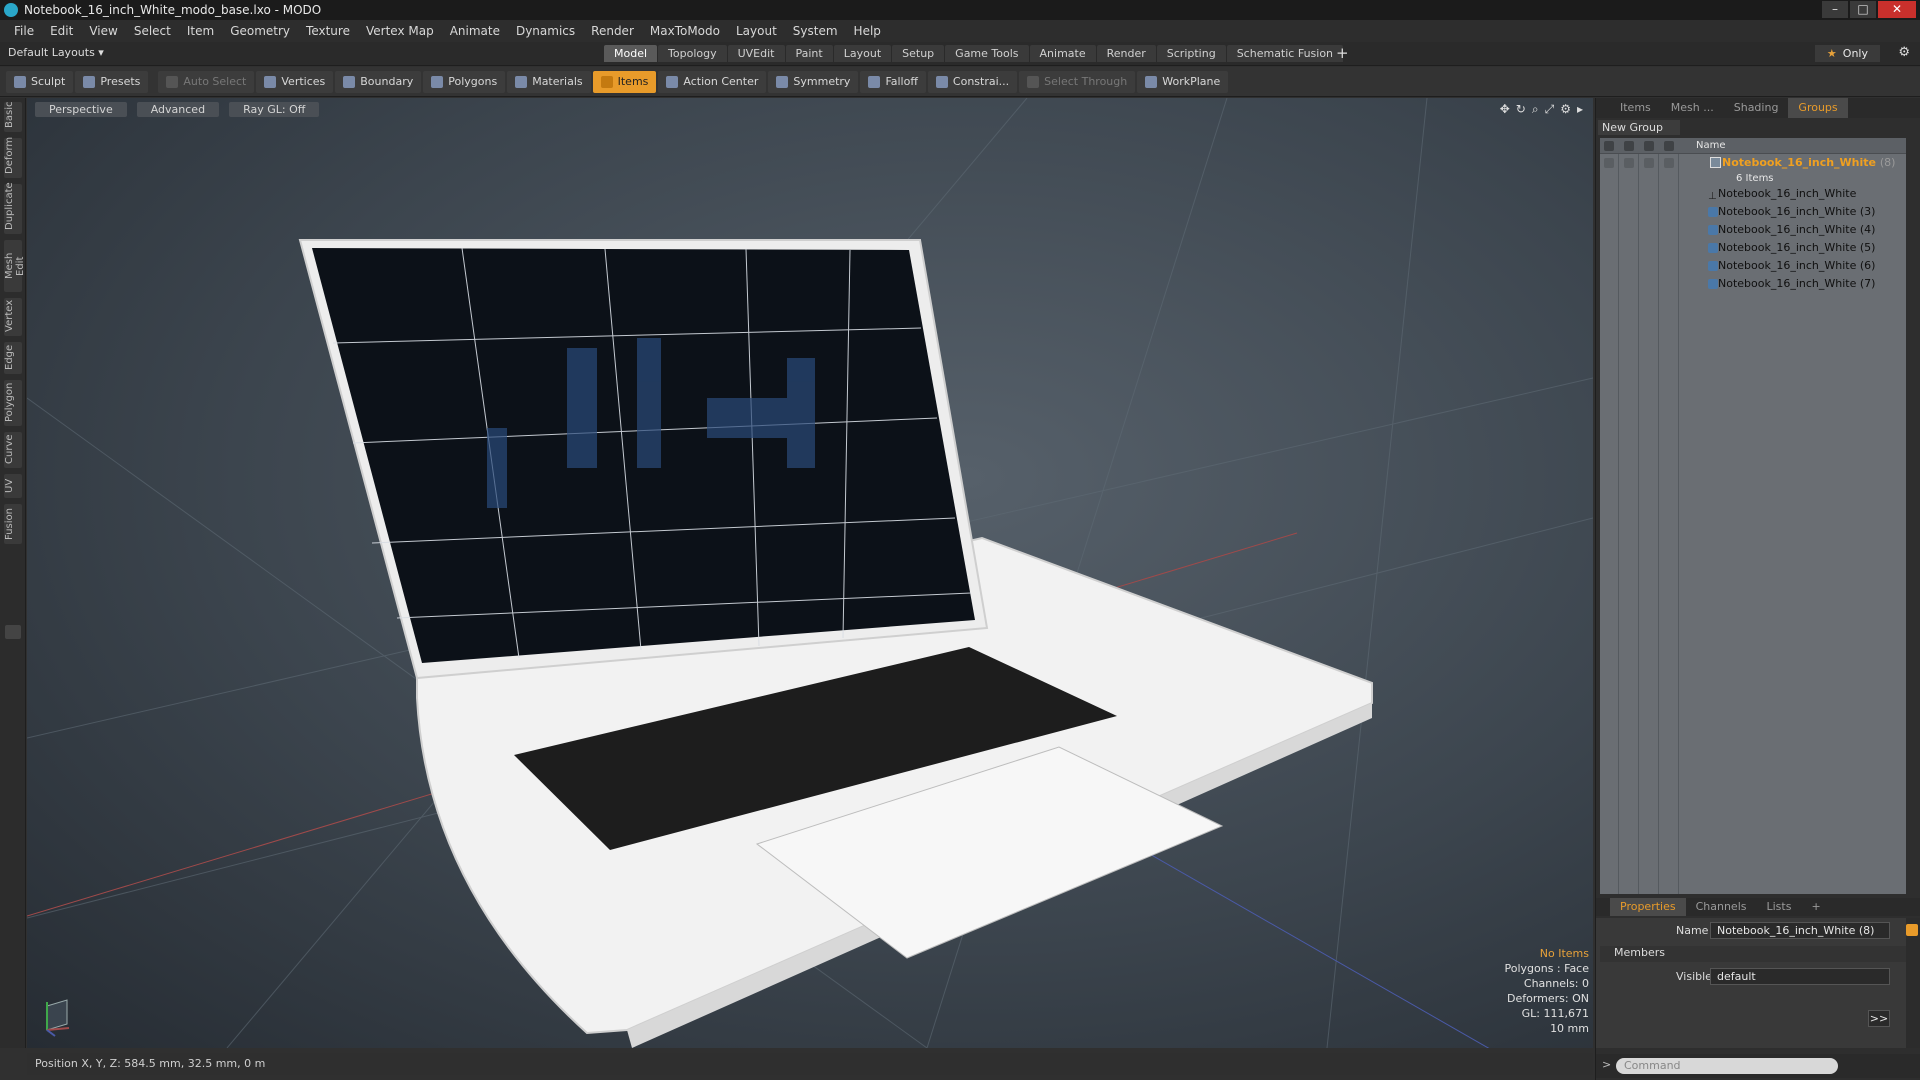 This screenshot has height=1080, width=1920. Describe the element at coordinates (545, 31) in the screenshot. I see `menu-dynamics: Dynamics` at that location.